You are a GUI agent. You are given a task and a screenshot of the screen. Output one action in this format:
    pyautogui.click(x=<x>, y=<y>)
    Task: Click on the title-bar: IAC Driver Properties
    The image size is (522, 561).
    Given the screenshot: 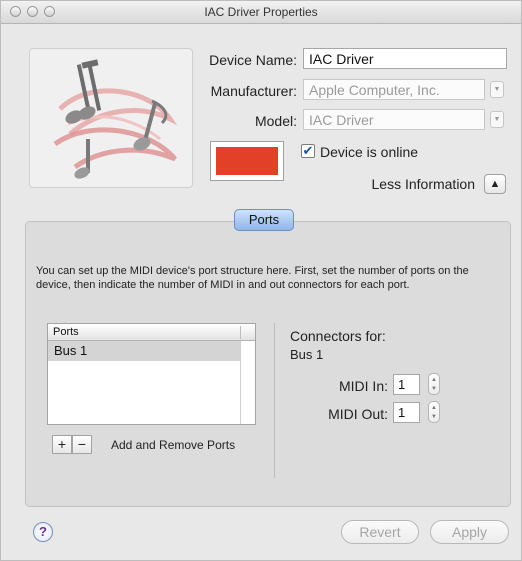 What is the action you would take?
    pyautogui.click(x=261, y=12)
    